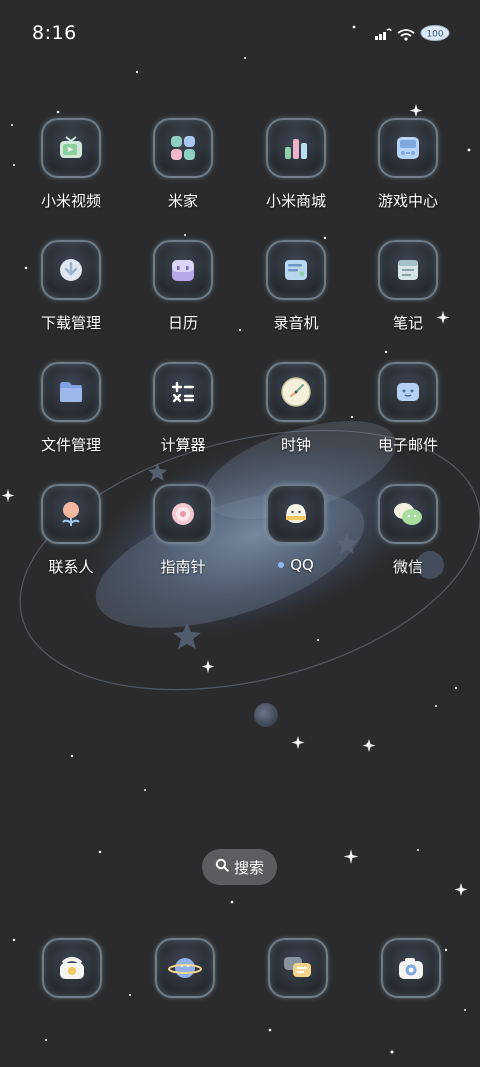  I want to click on battery-level: 100, so click(434, 35).